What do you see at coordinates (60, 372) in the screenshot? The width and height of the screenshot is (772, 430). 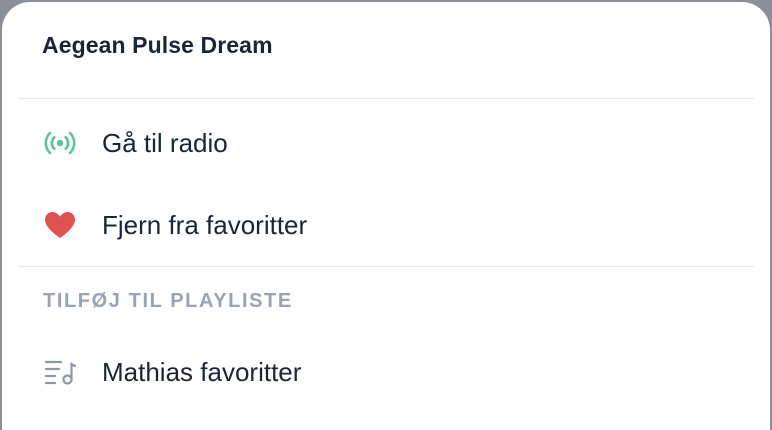 I see `playlist-icon` at bounding box center [60, 372].